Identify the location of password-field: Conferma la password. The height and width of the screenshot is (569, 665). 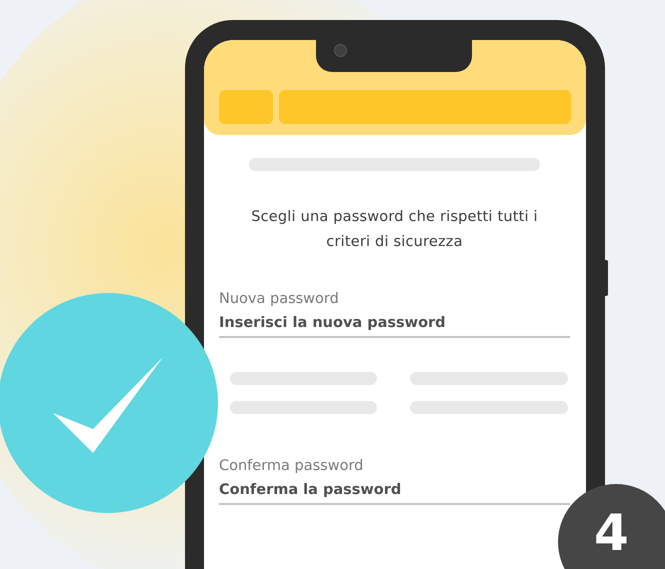
(312, 489).